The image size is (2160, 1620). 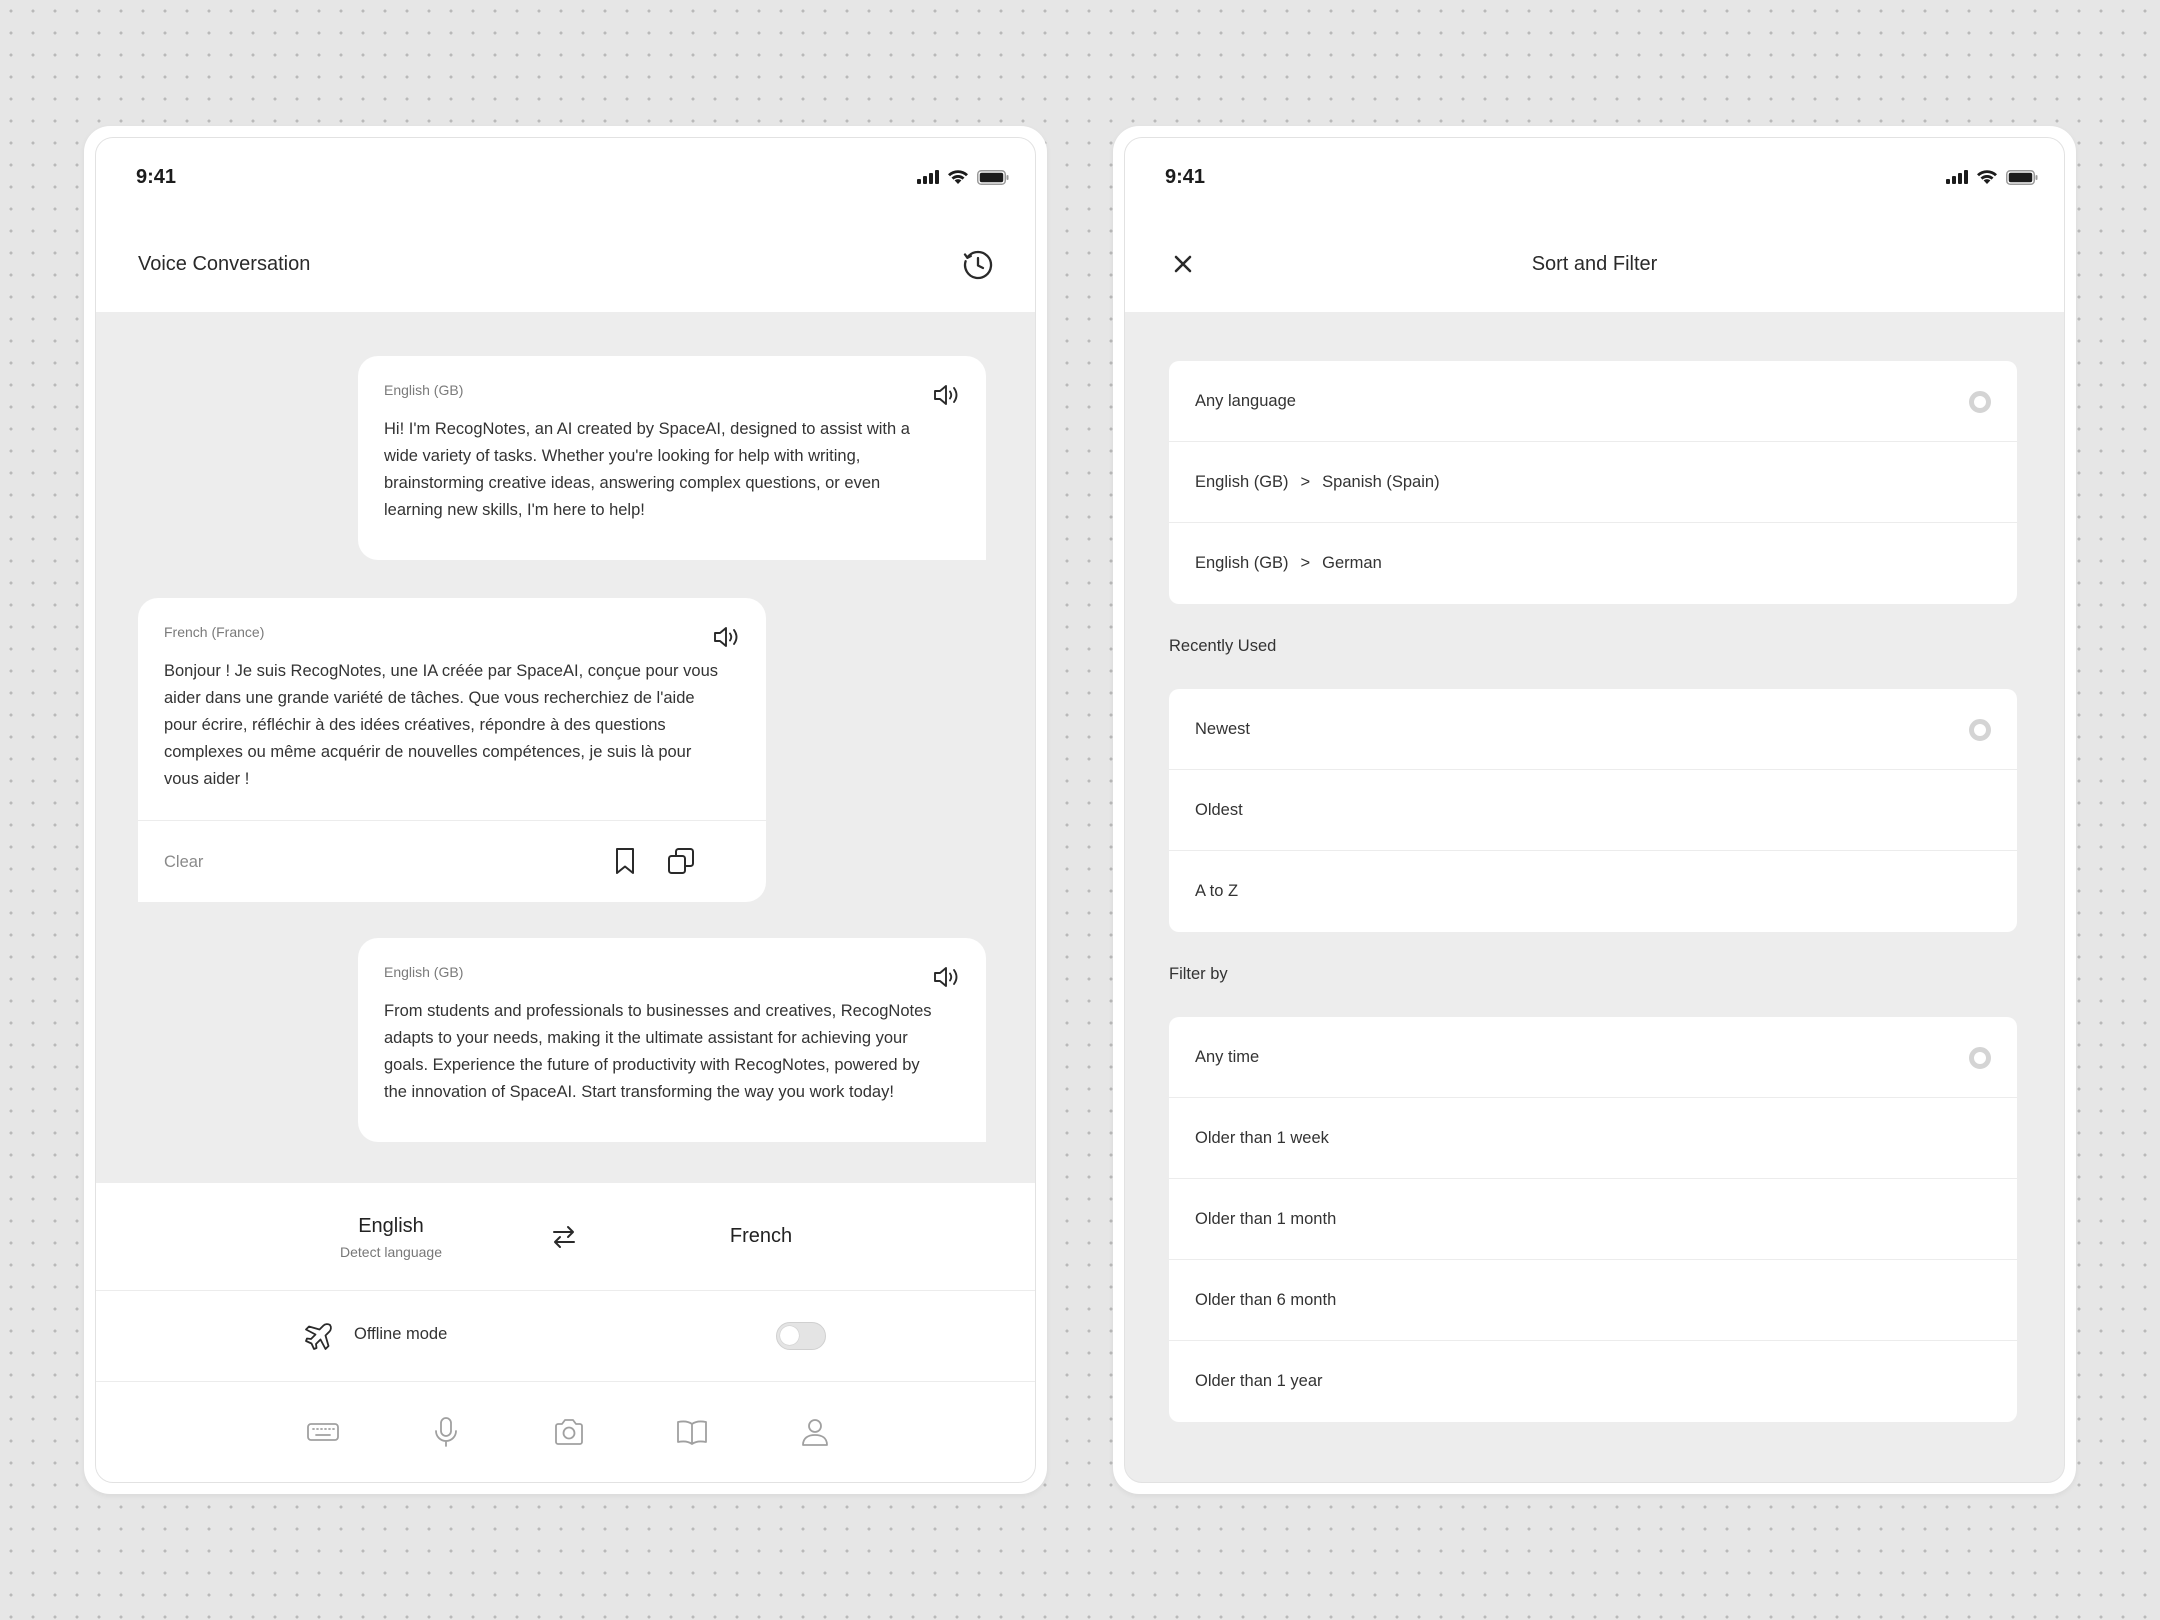 What do you see at coordinates (789, 1335) in the screenshot?
I see `toggle-knob` at bounding box center [789, 1335].